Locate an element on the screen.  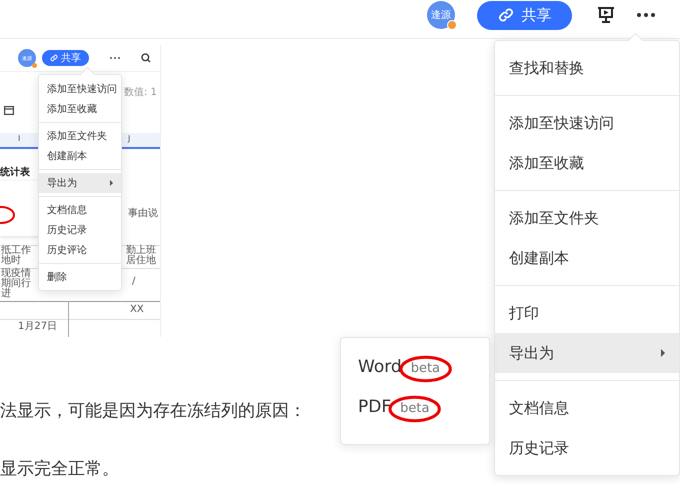
menu-item: 删除 is located at coordinates (80, 277).